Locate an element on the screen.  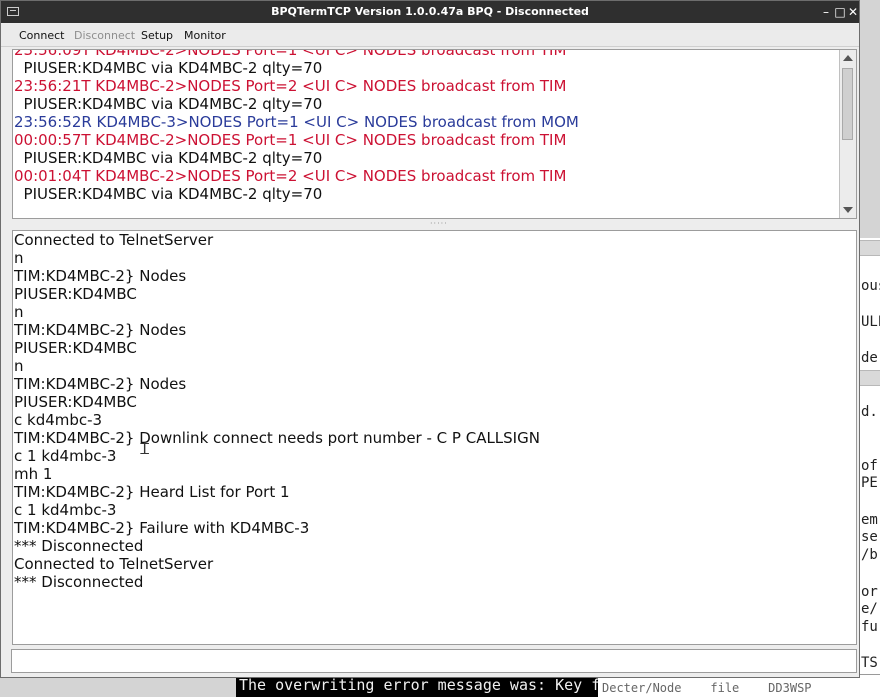
close-icon: ✕ is located at coordinates (853, 12).